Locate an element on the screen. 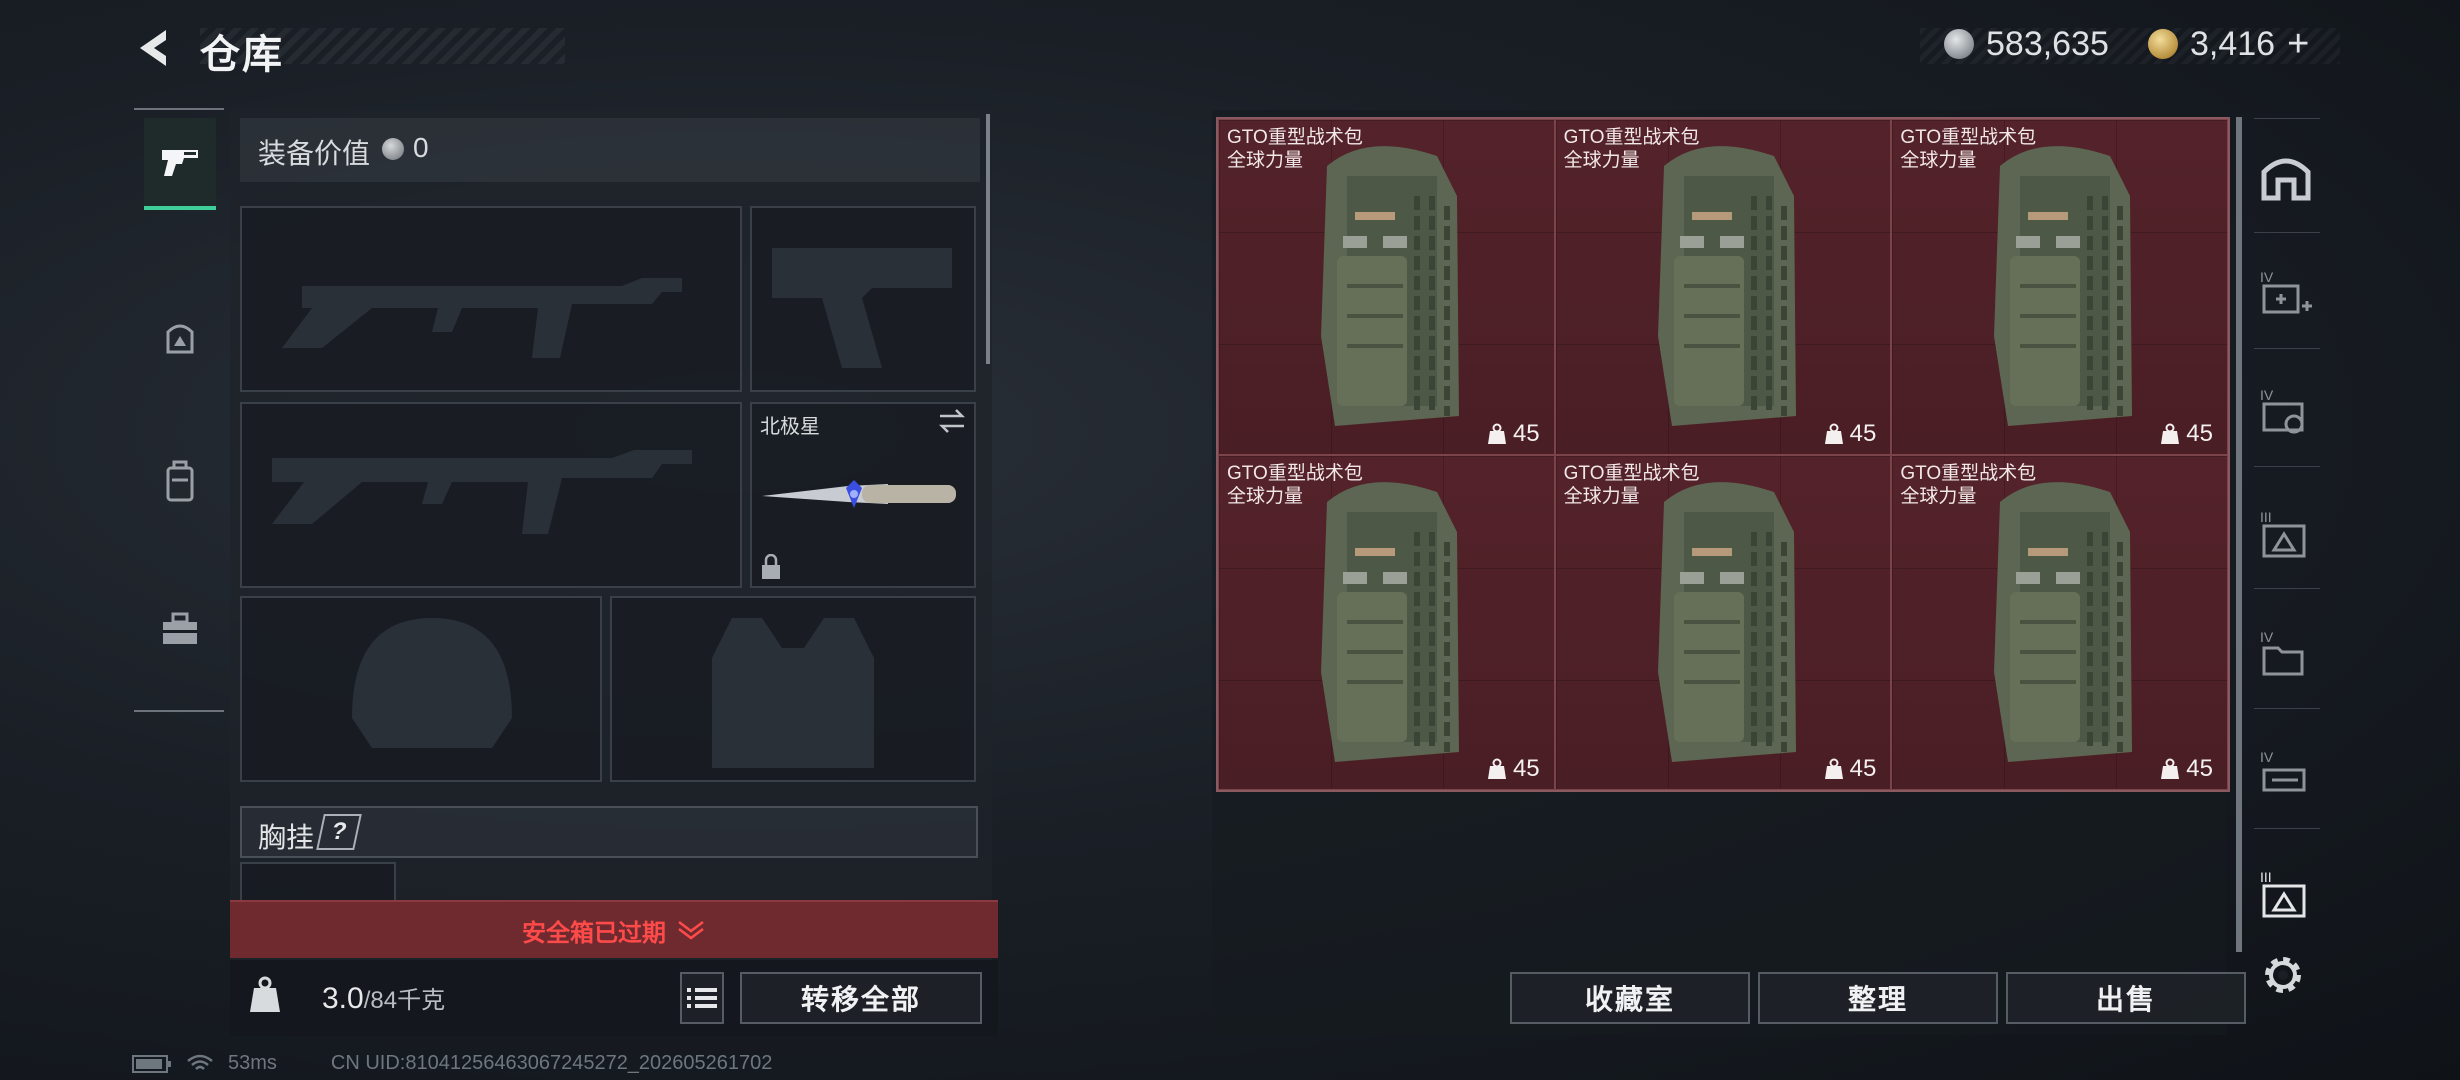  melee-slot-name: 北极星 is located at coordinates (790, 427).